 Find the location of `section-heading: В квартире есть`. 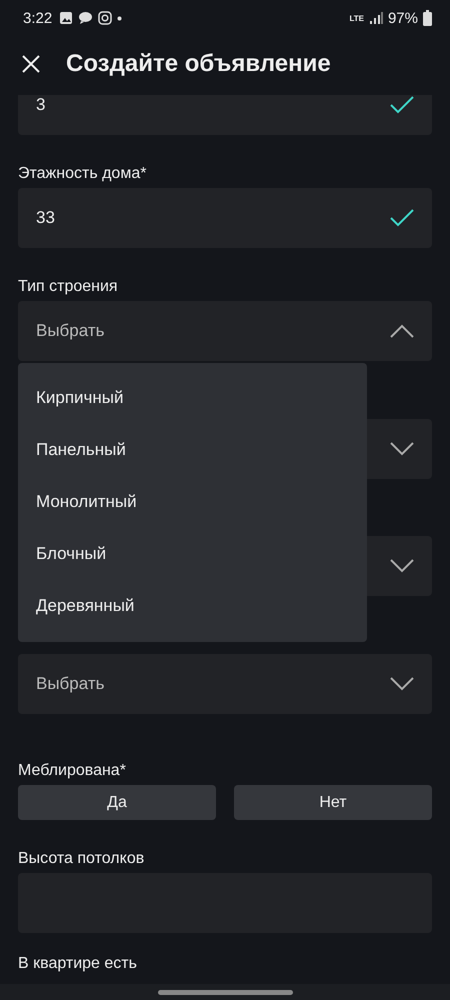

section-heading: В квартире есть is located at coordinates (77, 963).